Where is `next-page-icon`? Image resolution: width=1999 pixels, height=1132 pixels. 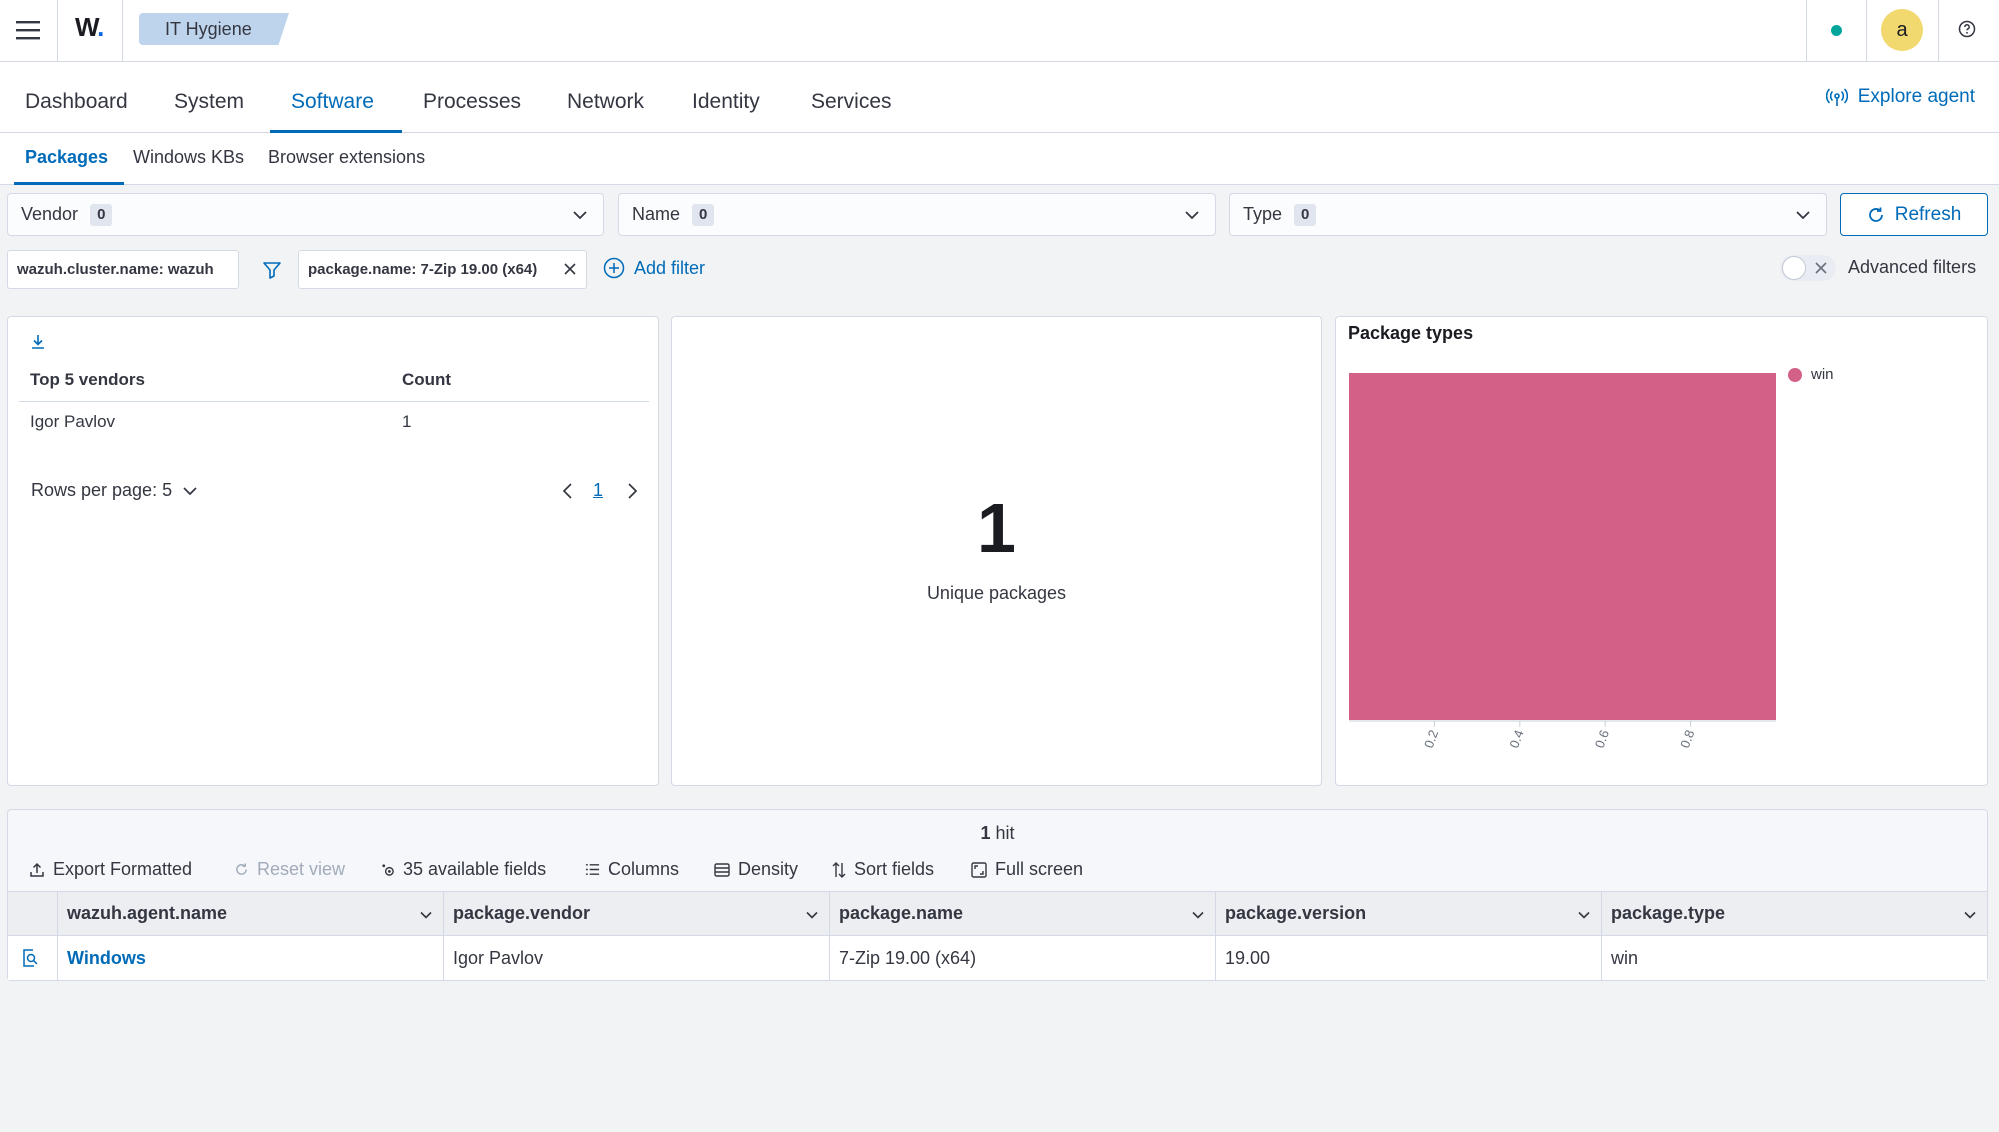
next-page-icon is located at coordinates (632, 491).